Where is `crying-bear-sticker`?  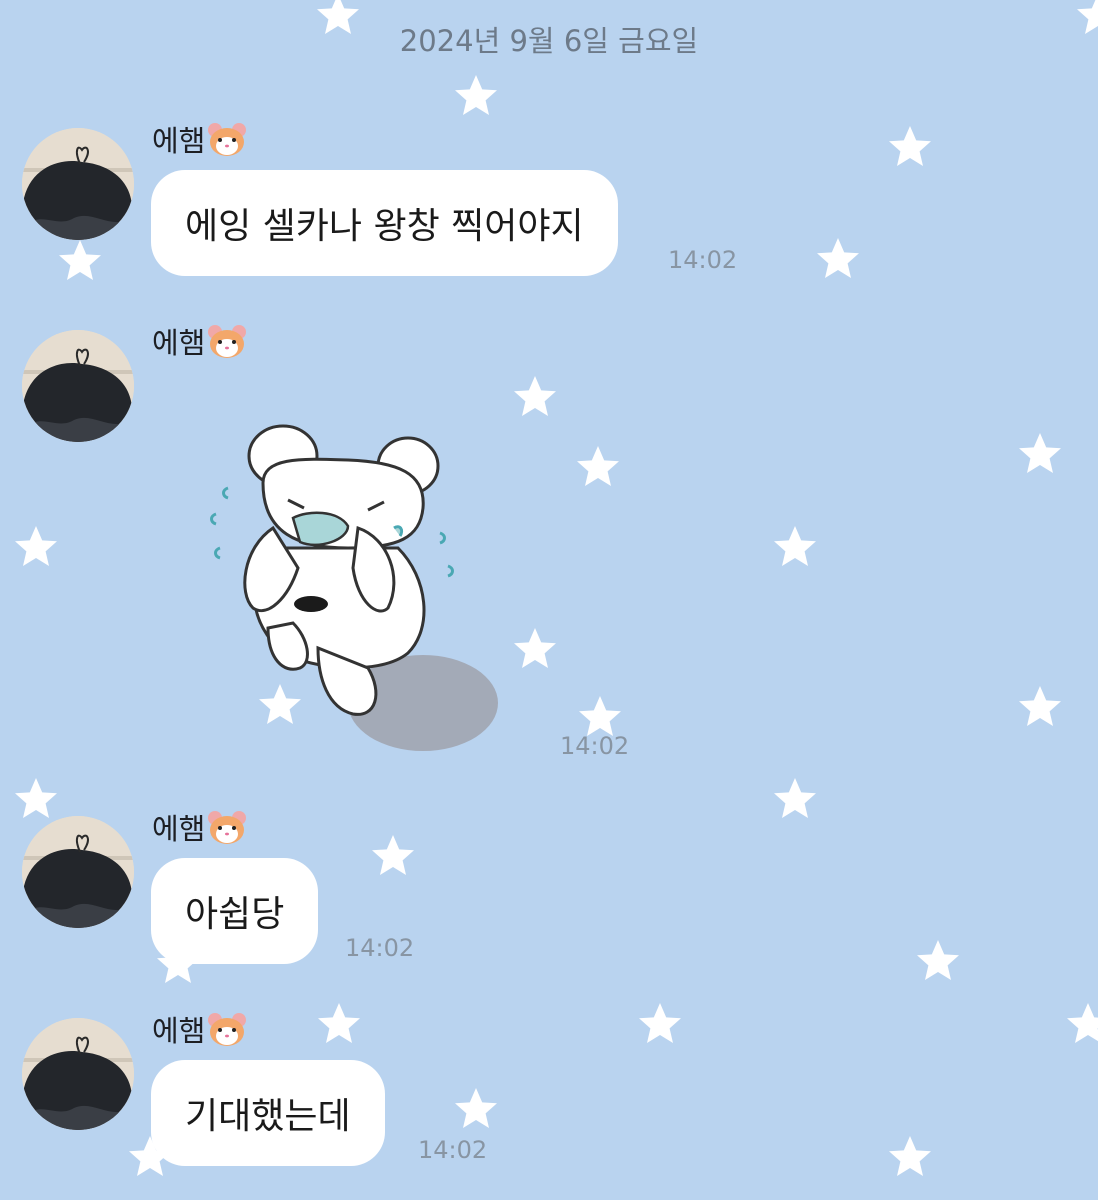 crying-bear-sticker is located at coordinates (358, 590).